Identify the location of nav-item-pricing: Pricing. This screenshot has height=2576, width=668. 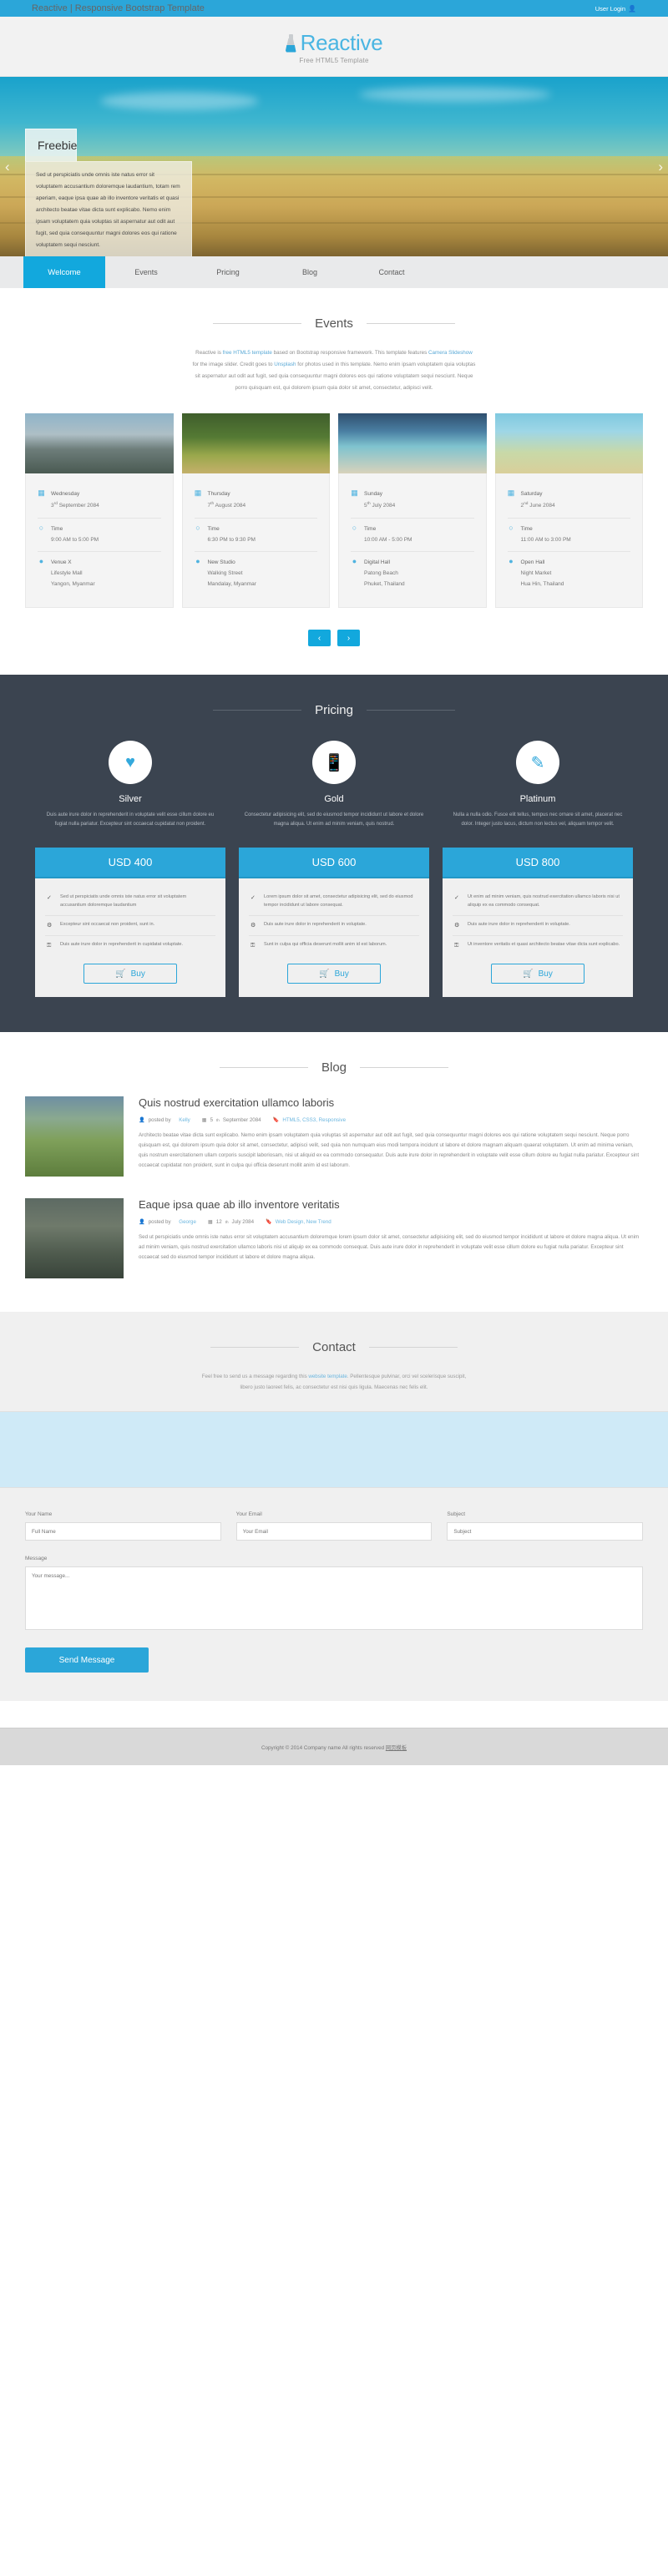
(228, 272).